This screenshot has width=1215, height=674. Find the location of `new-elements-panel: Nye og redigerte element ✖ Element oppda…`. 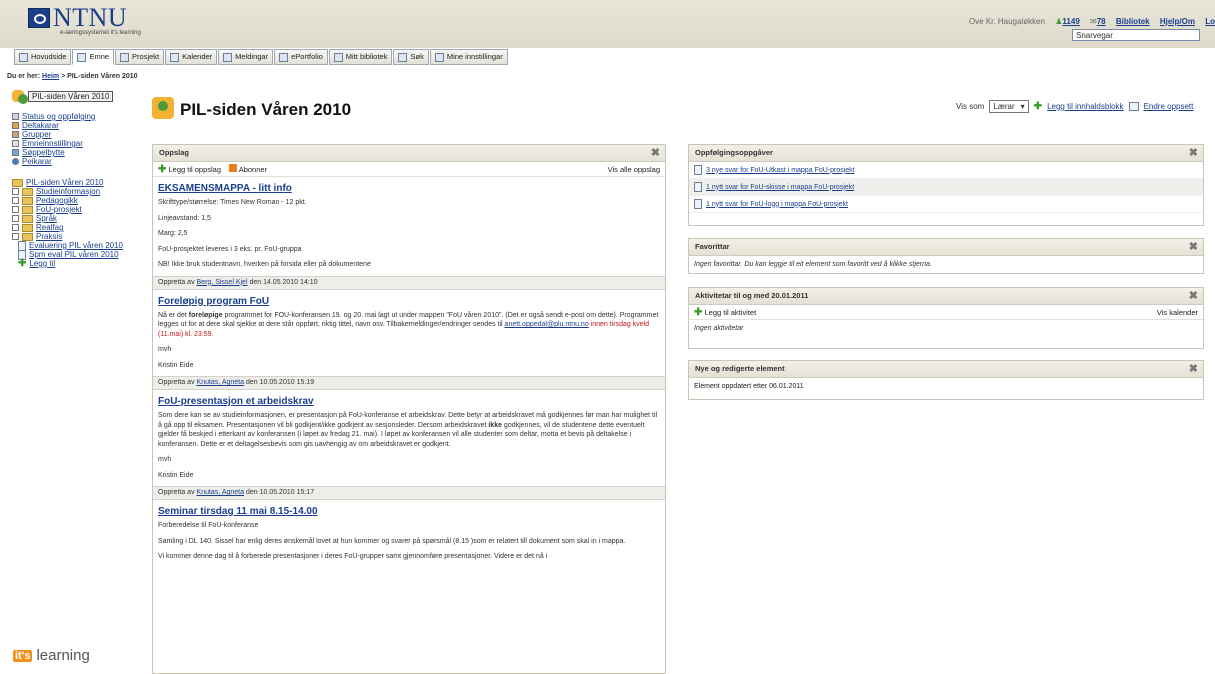

new-elements-panel: Nye og redigerte element ✖ Element oppda… is located at coordinates (946, 380).